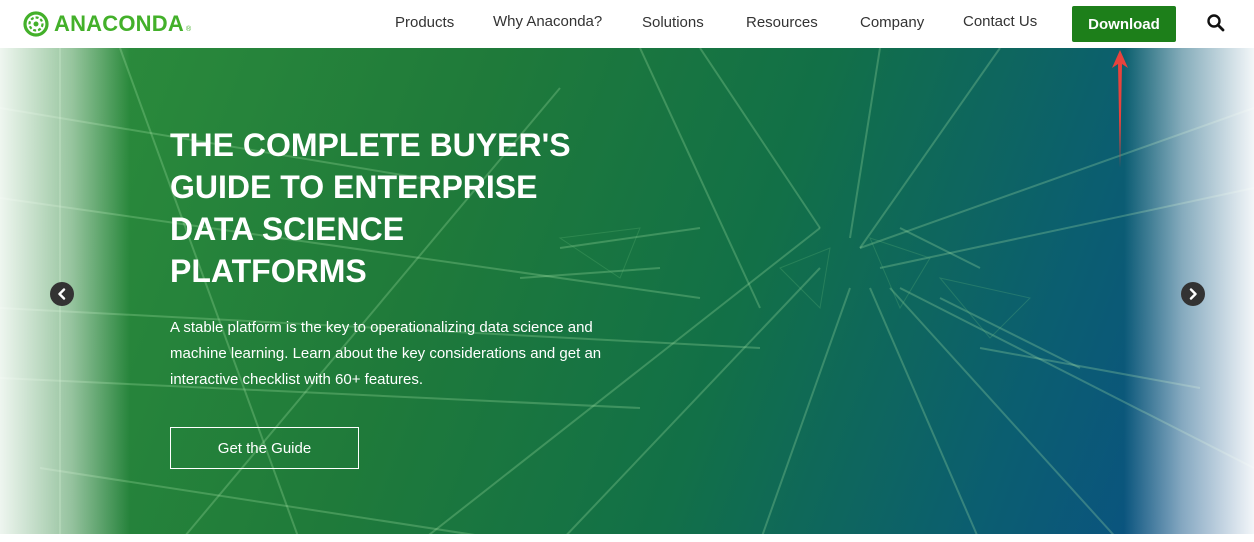  What do you see at coordinates (627, 538) in the screenshot?
I see `hero-bottom-edge` at bounding box center [627, 538].